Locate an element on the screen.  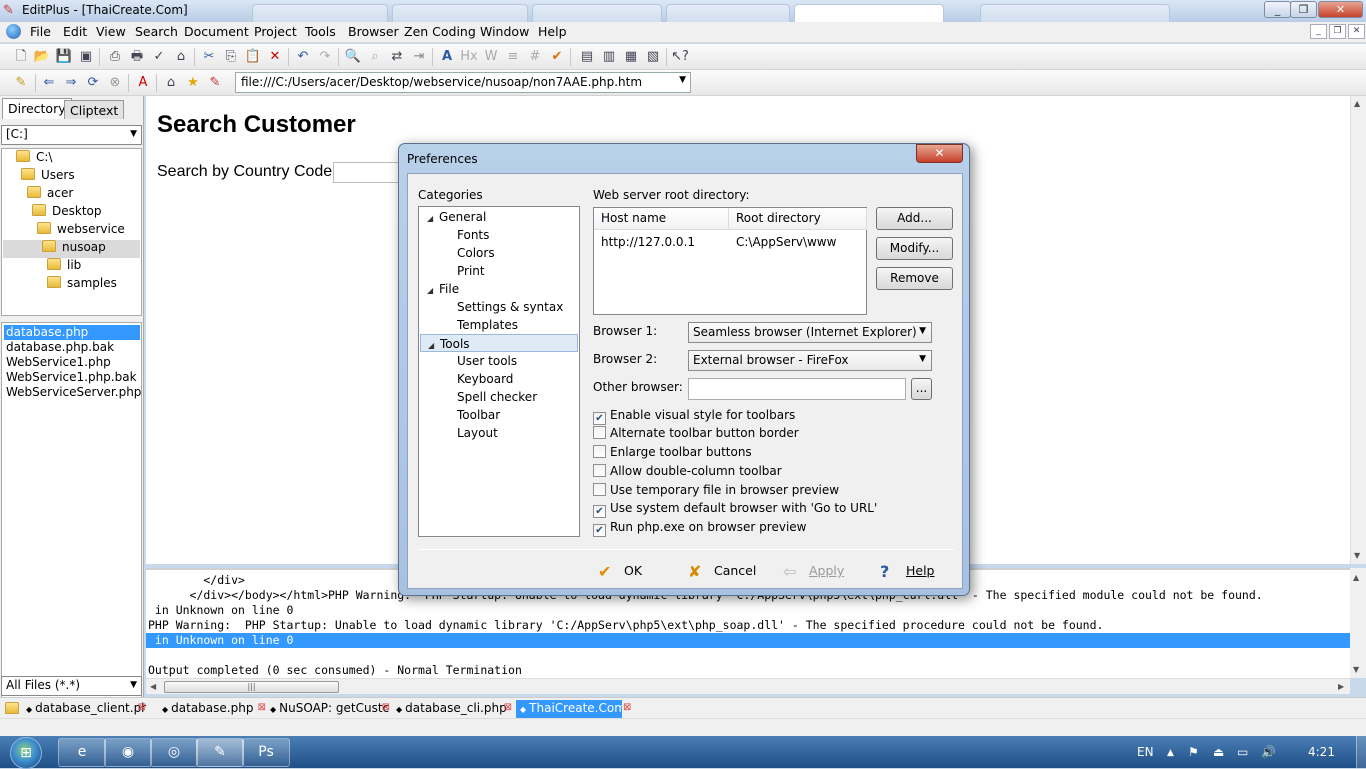
drive-select: [C:] ▼ is located at coordinates (71, 135).